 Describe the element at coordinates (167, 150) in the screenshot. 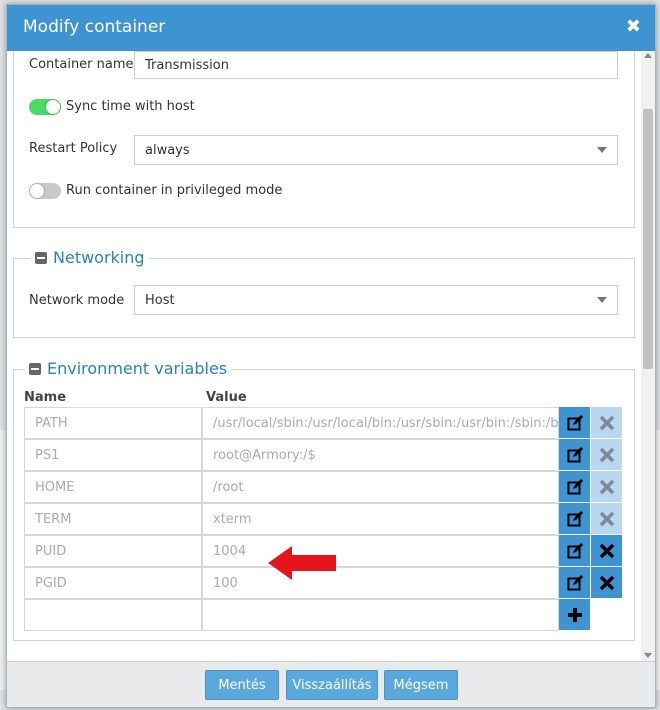

I see `restart-policy-value: always` at that location.